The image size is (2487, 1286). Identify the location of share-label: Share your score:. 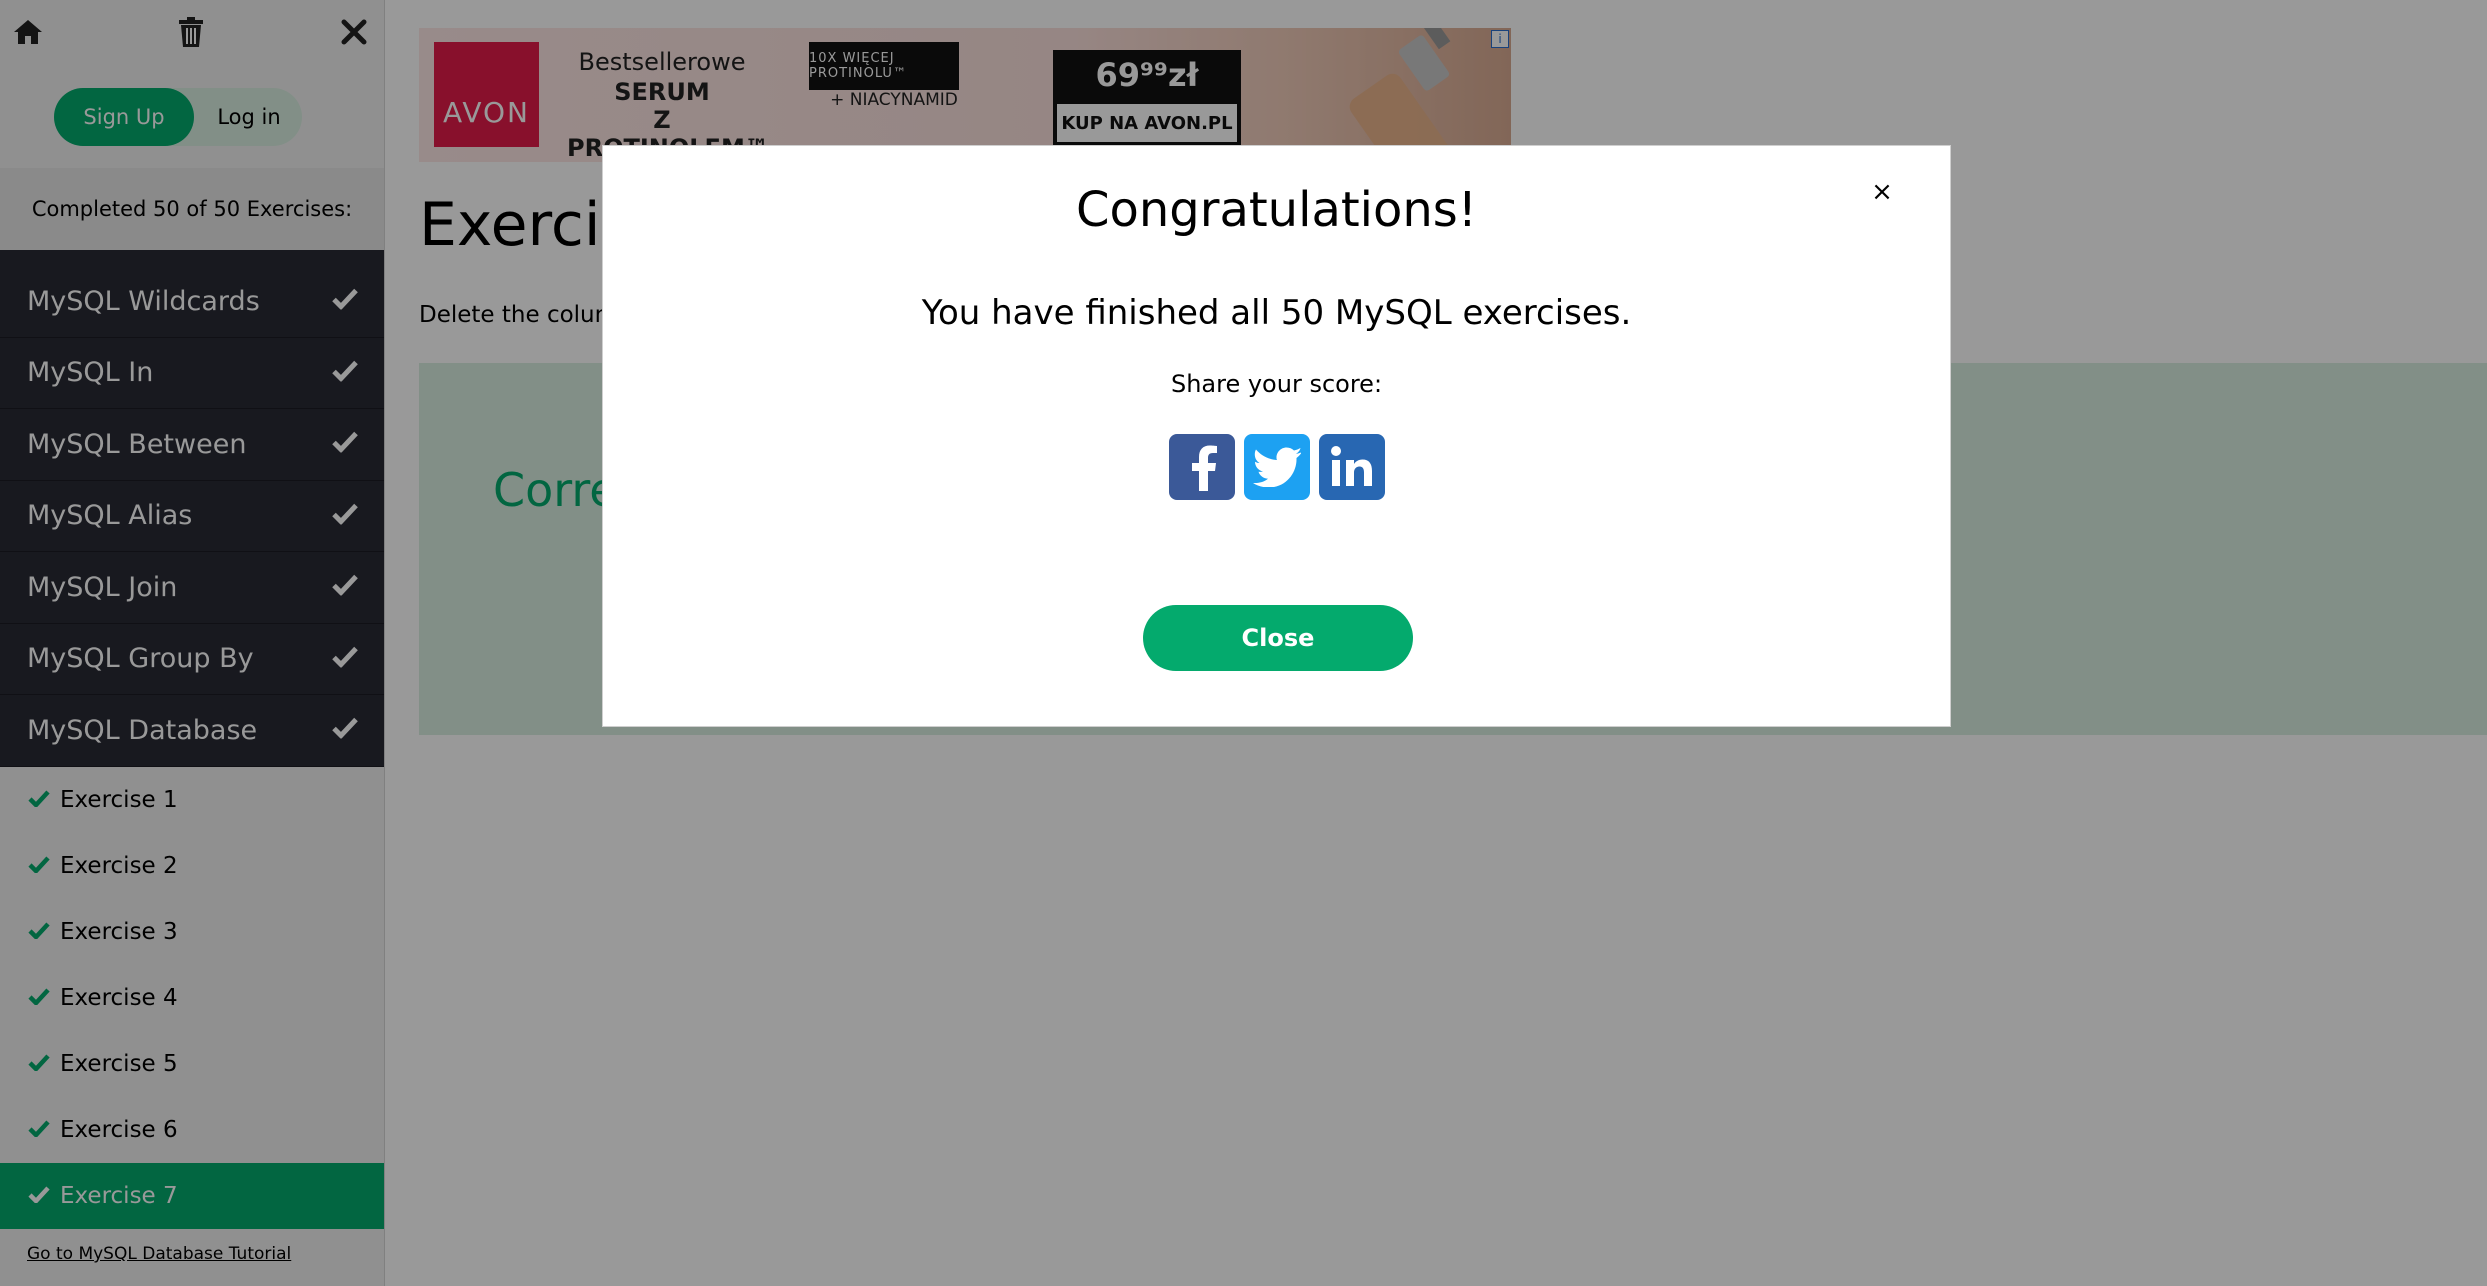
(1276, 384).